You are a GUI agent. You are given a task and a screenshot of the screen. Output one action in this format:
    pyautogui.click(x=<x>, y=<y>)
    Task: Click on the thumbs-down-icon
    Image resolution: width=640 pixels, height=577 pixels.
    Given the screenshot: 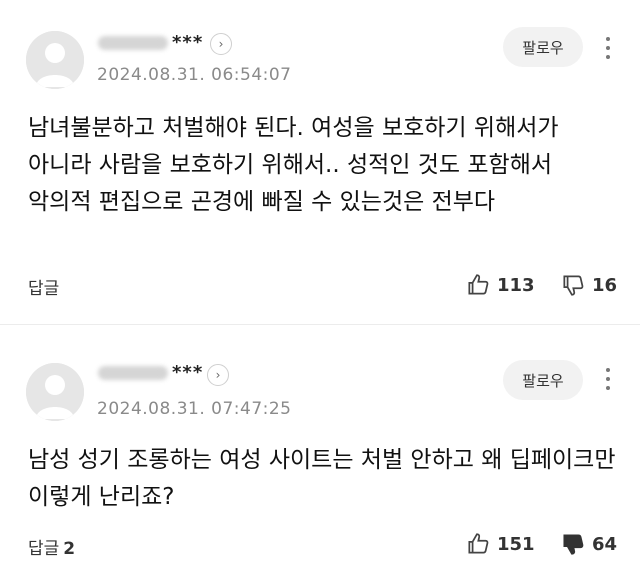 What is the action you would take?
    pyautogui.click(x=573, y=544)
    